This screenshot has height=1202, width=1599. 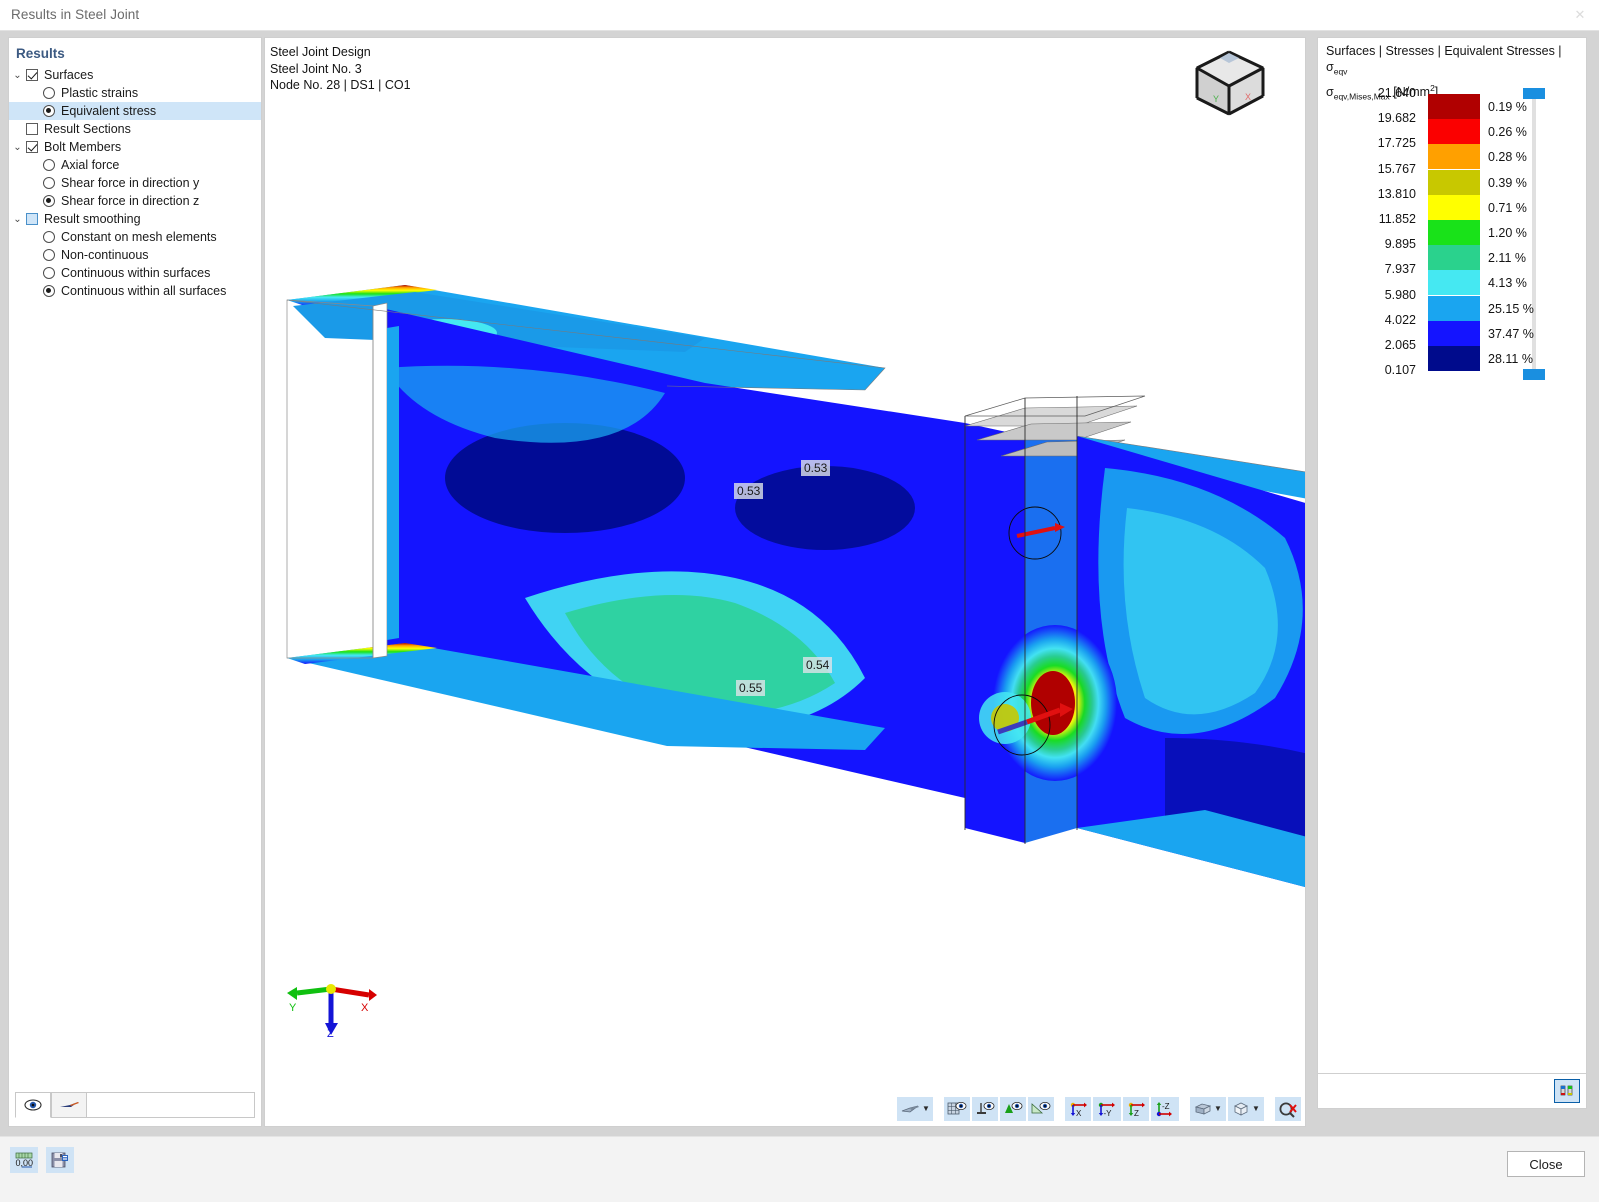 I want to click on result-value-tag: 0.55, so click(x=751, y=688).